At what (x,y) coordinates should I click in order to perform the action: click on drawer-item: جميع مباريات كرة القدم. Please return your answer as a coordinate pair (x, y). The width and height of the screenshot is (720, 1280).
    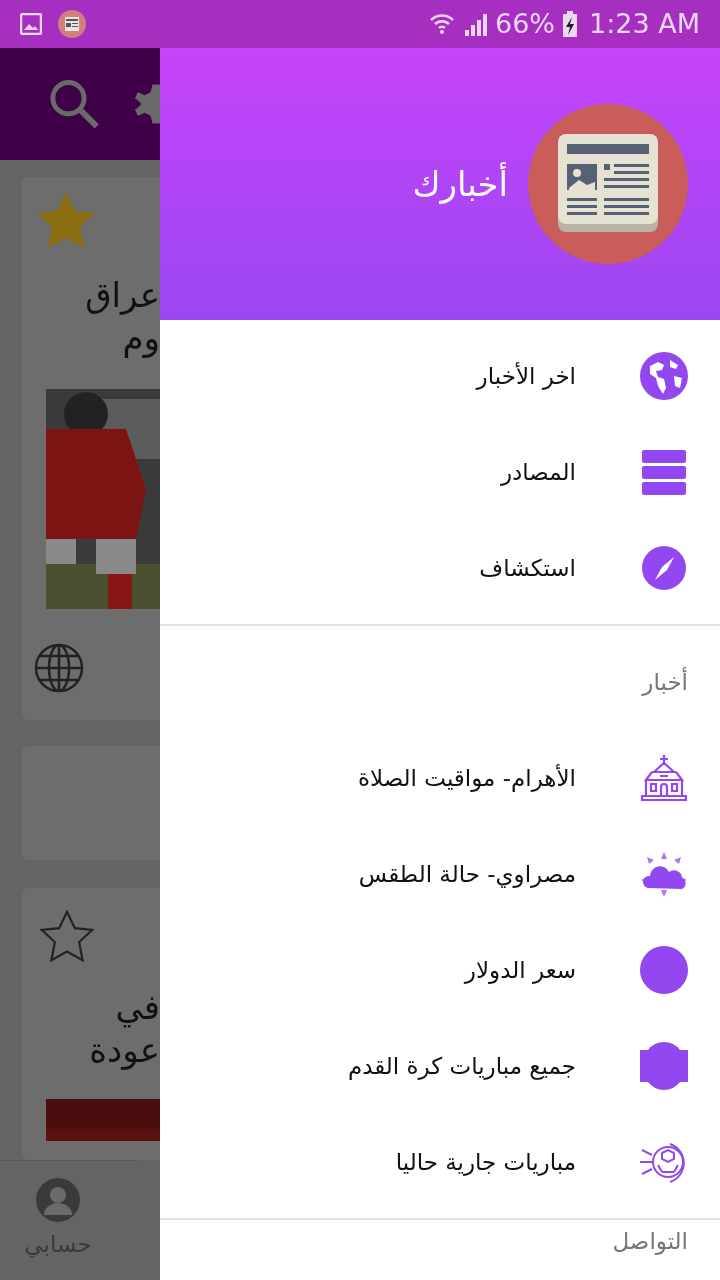
    Looking at the image, I should click on (440, 1066).